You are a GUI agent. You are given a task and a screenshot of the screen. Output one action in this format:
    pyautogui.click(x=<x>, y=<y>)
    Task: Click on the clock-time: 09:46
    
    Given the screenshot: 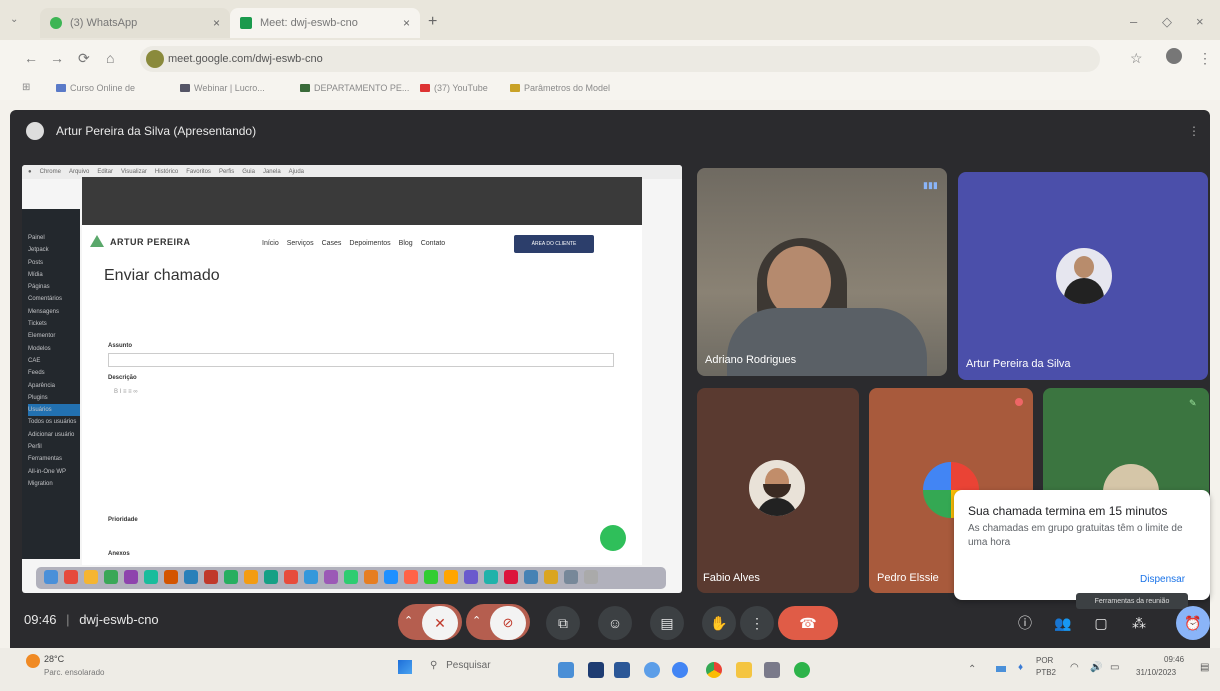 What is the action you would take?
    pyautogui.click(x=1174, y=659)
    